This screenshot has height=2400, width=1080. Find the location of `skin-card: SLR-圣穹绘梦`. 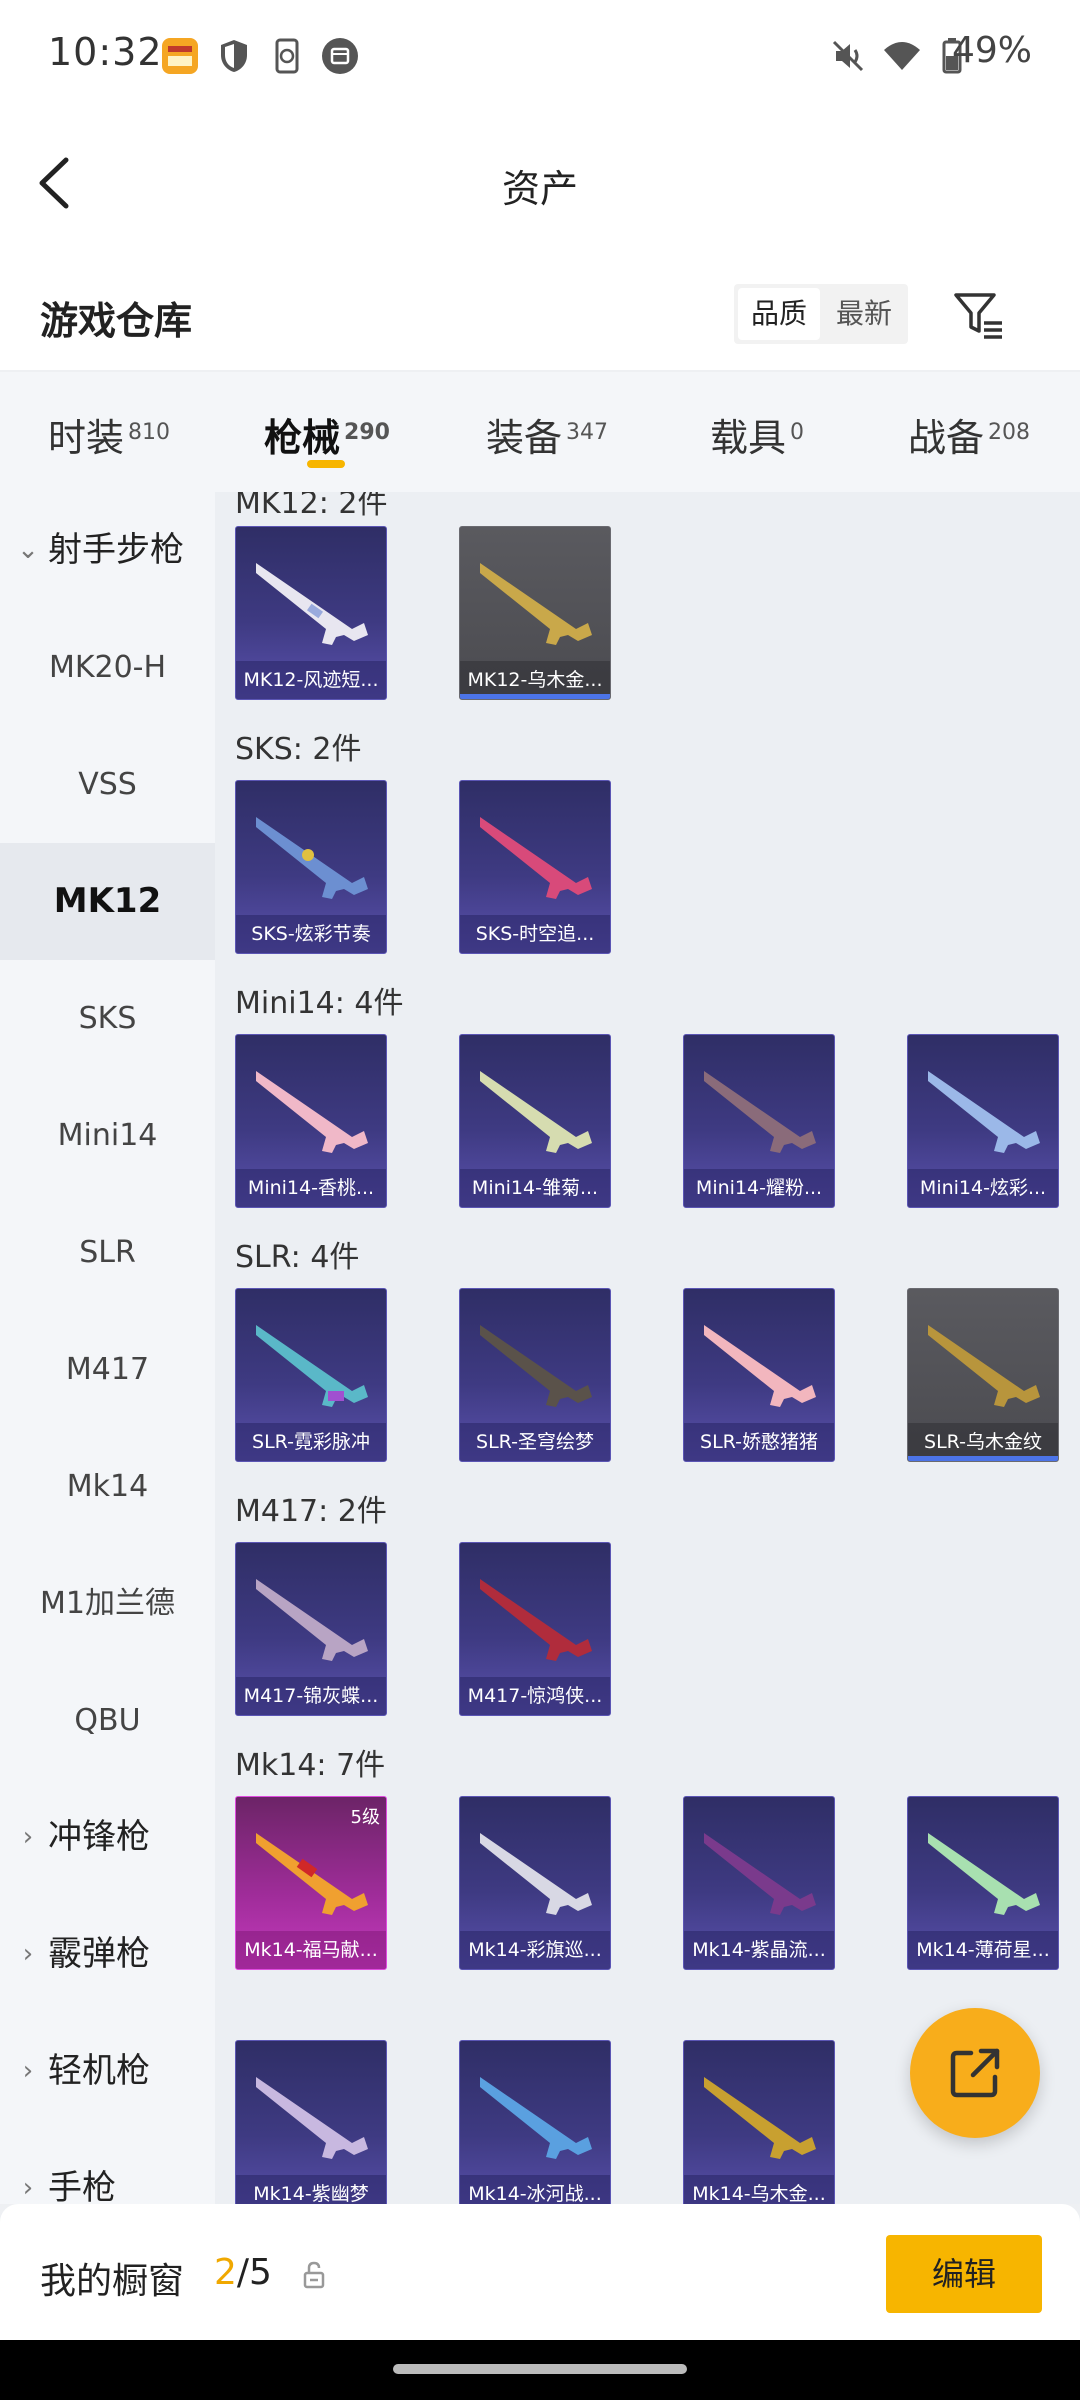

skin-card: SLR-圣穹绘梦 is located at coordinates (535, 1375).